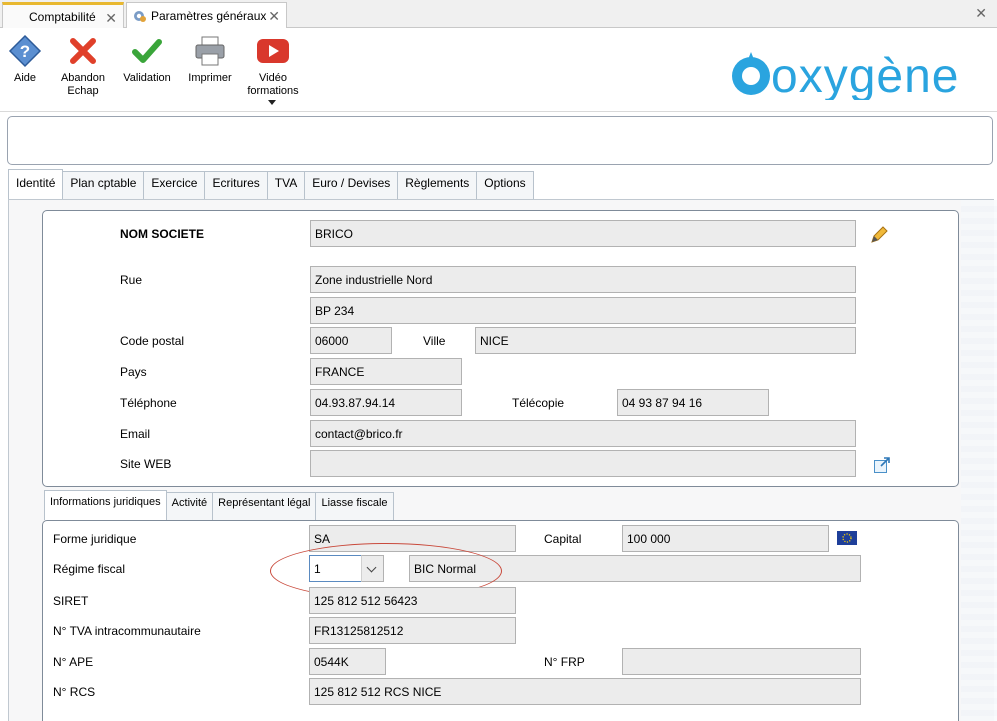 This screenshot has height=721, width=997. I want to click on euro-flag-icon, so click(847, 538).